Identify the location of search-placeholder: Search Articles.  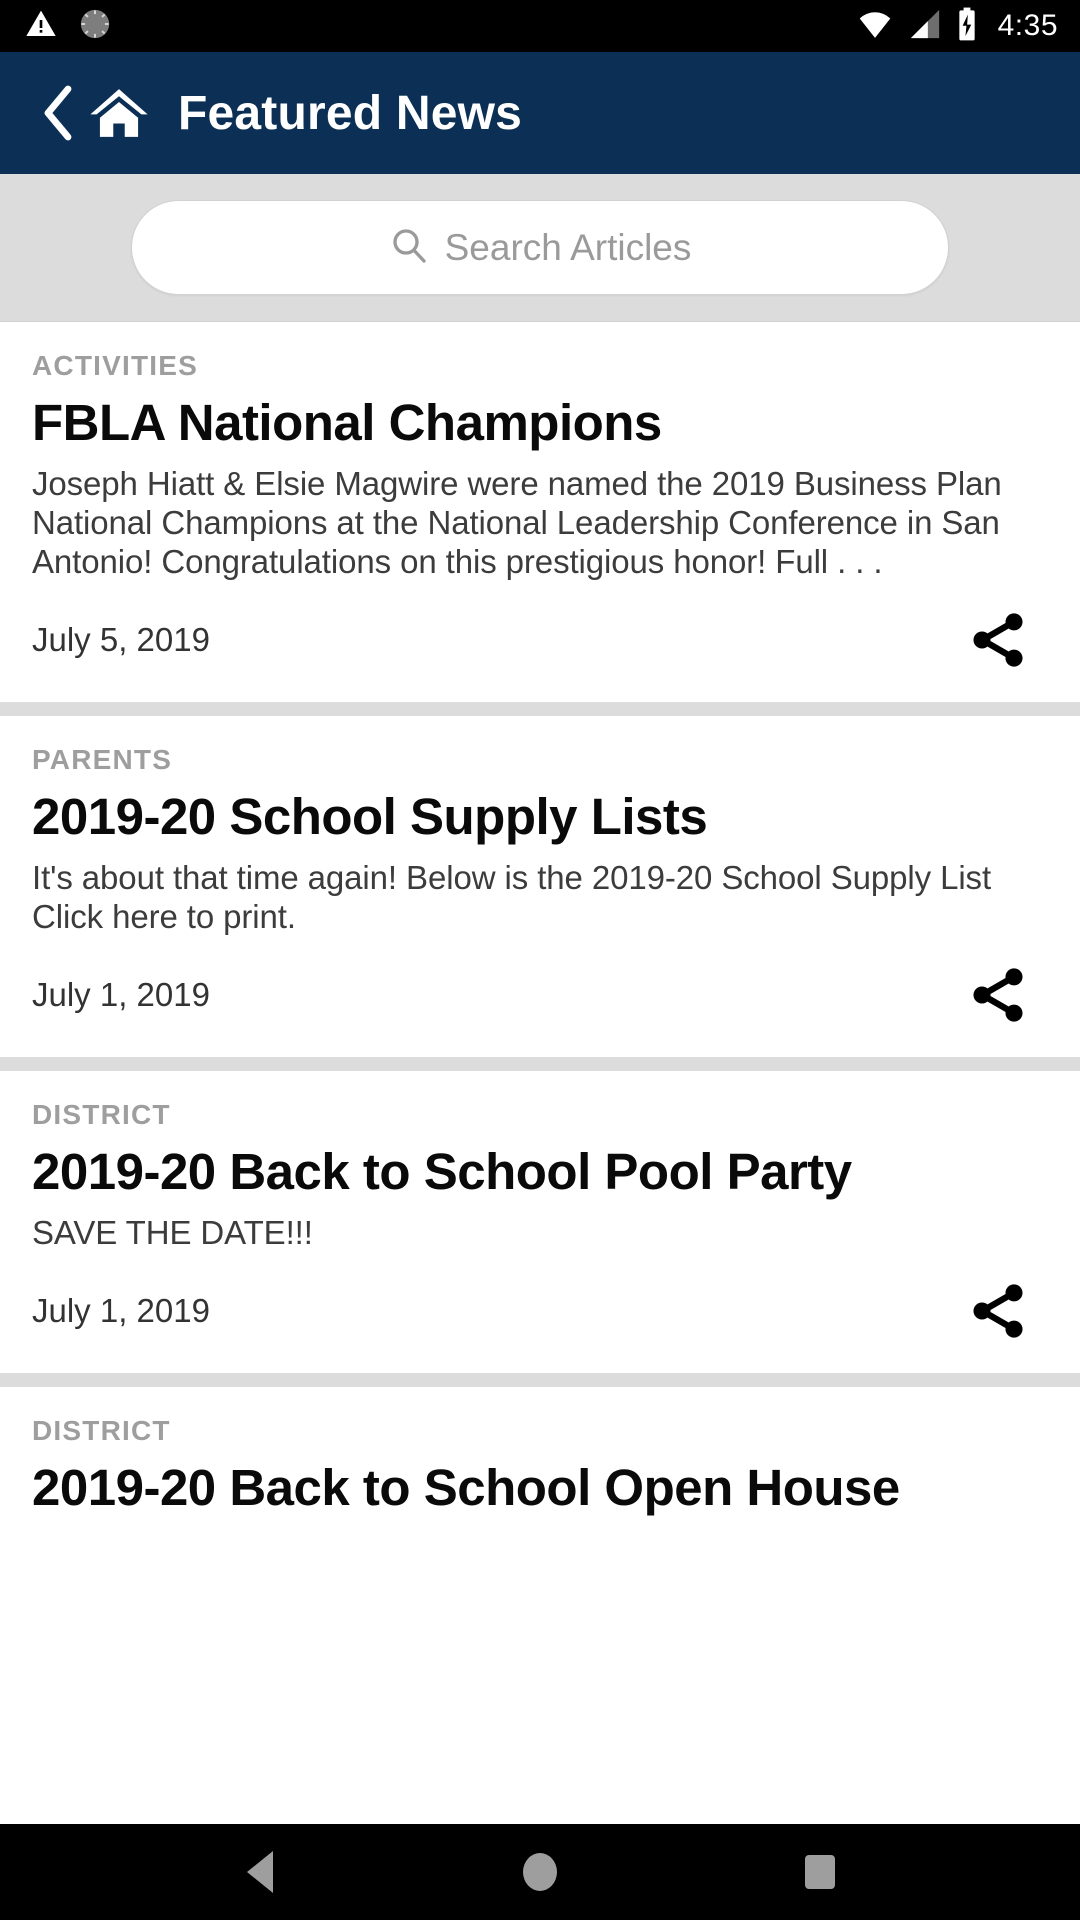
(568, 247).